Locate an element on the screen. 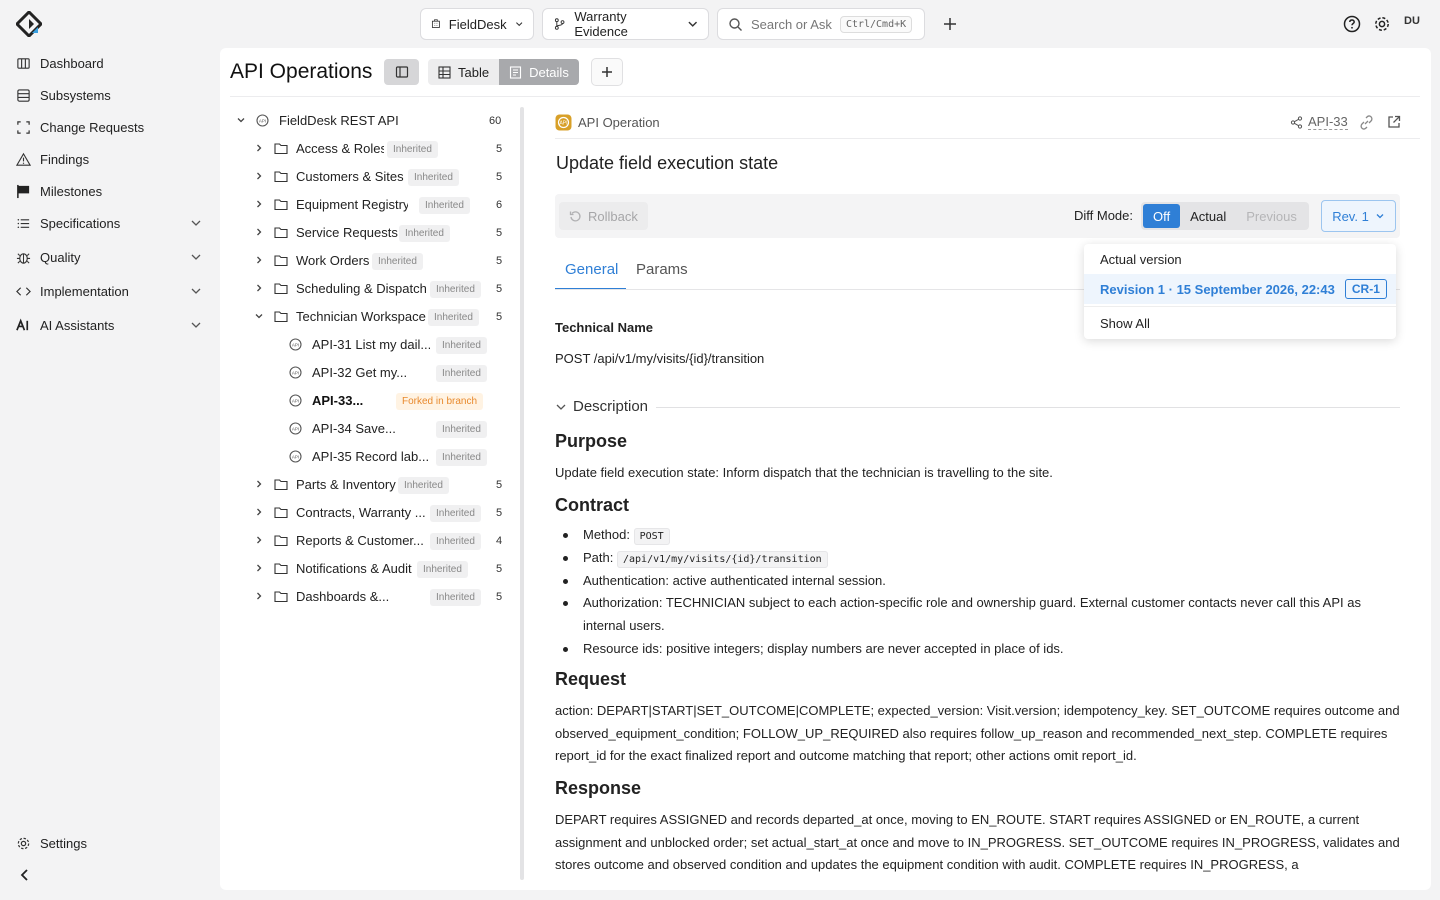 The height and width of the screenshot is (900, 1440). tree-count: 4 is located at coordinates (499, 541).